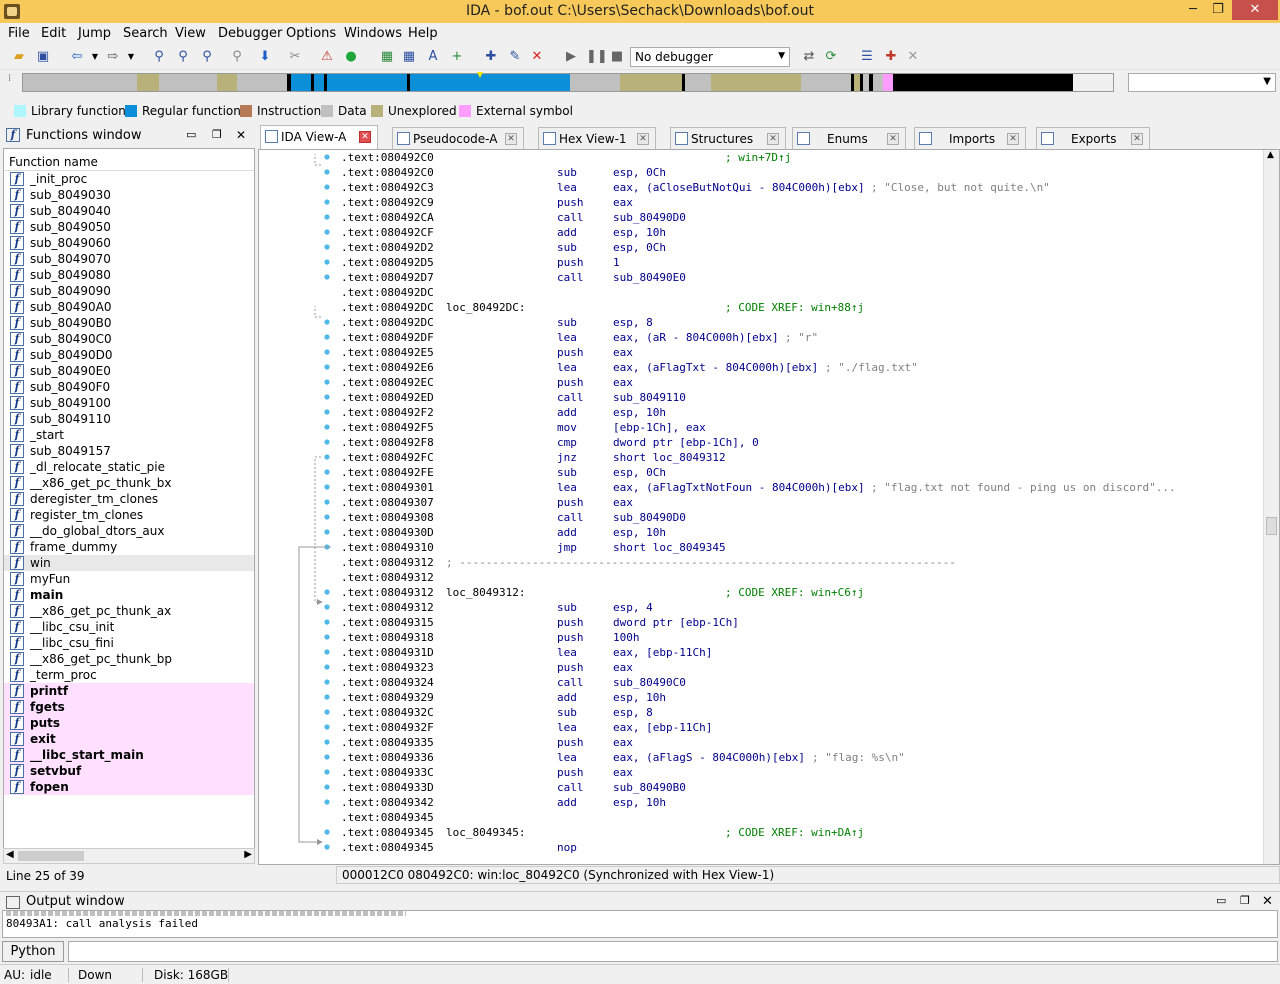 The height and width of the screenshot is (984, 1280). I want to click on debugger-select: No debugger ▼, so click(710, 57).